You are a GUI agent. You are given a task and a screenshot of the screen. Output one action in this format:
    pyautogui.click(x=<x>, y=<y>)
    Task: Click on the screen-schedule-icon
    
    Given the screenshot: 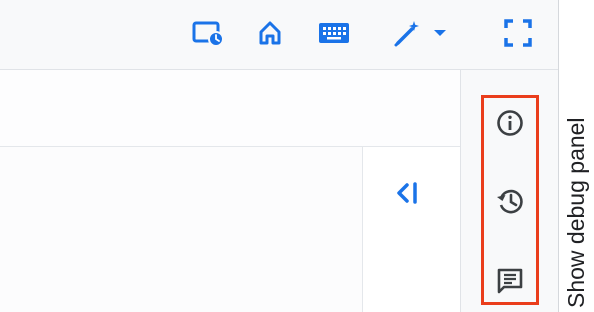 What is the action you would take?
    pyautogui.click(x=208, y=33)
    